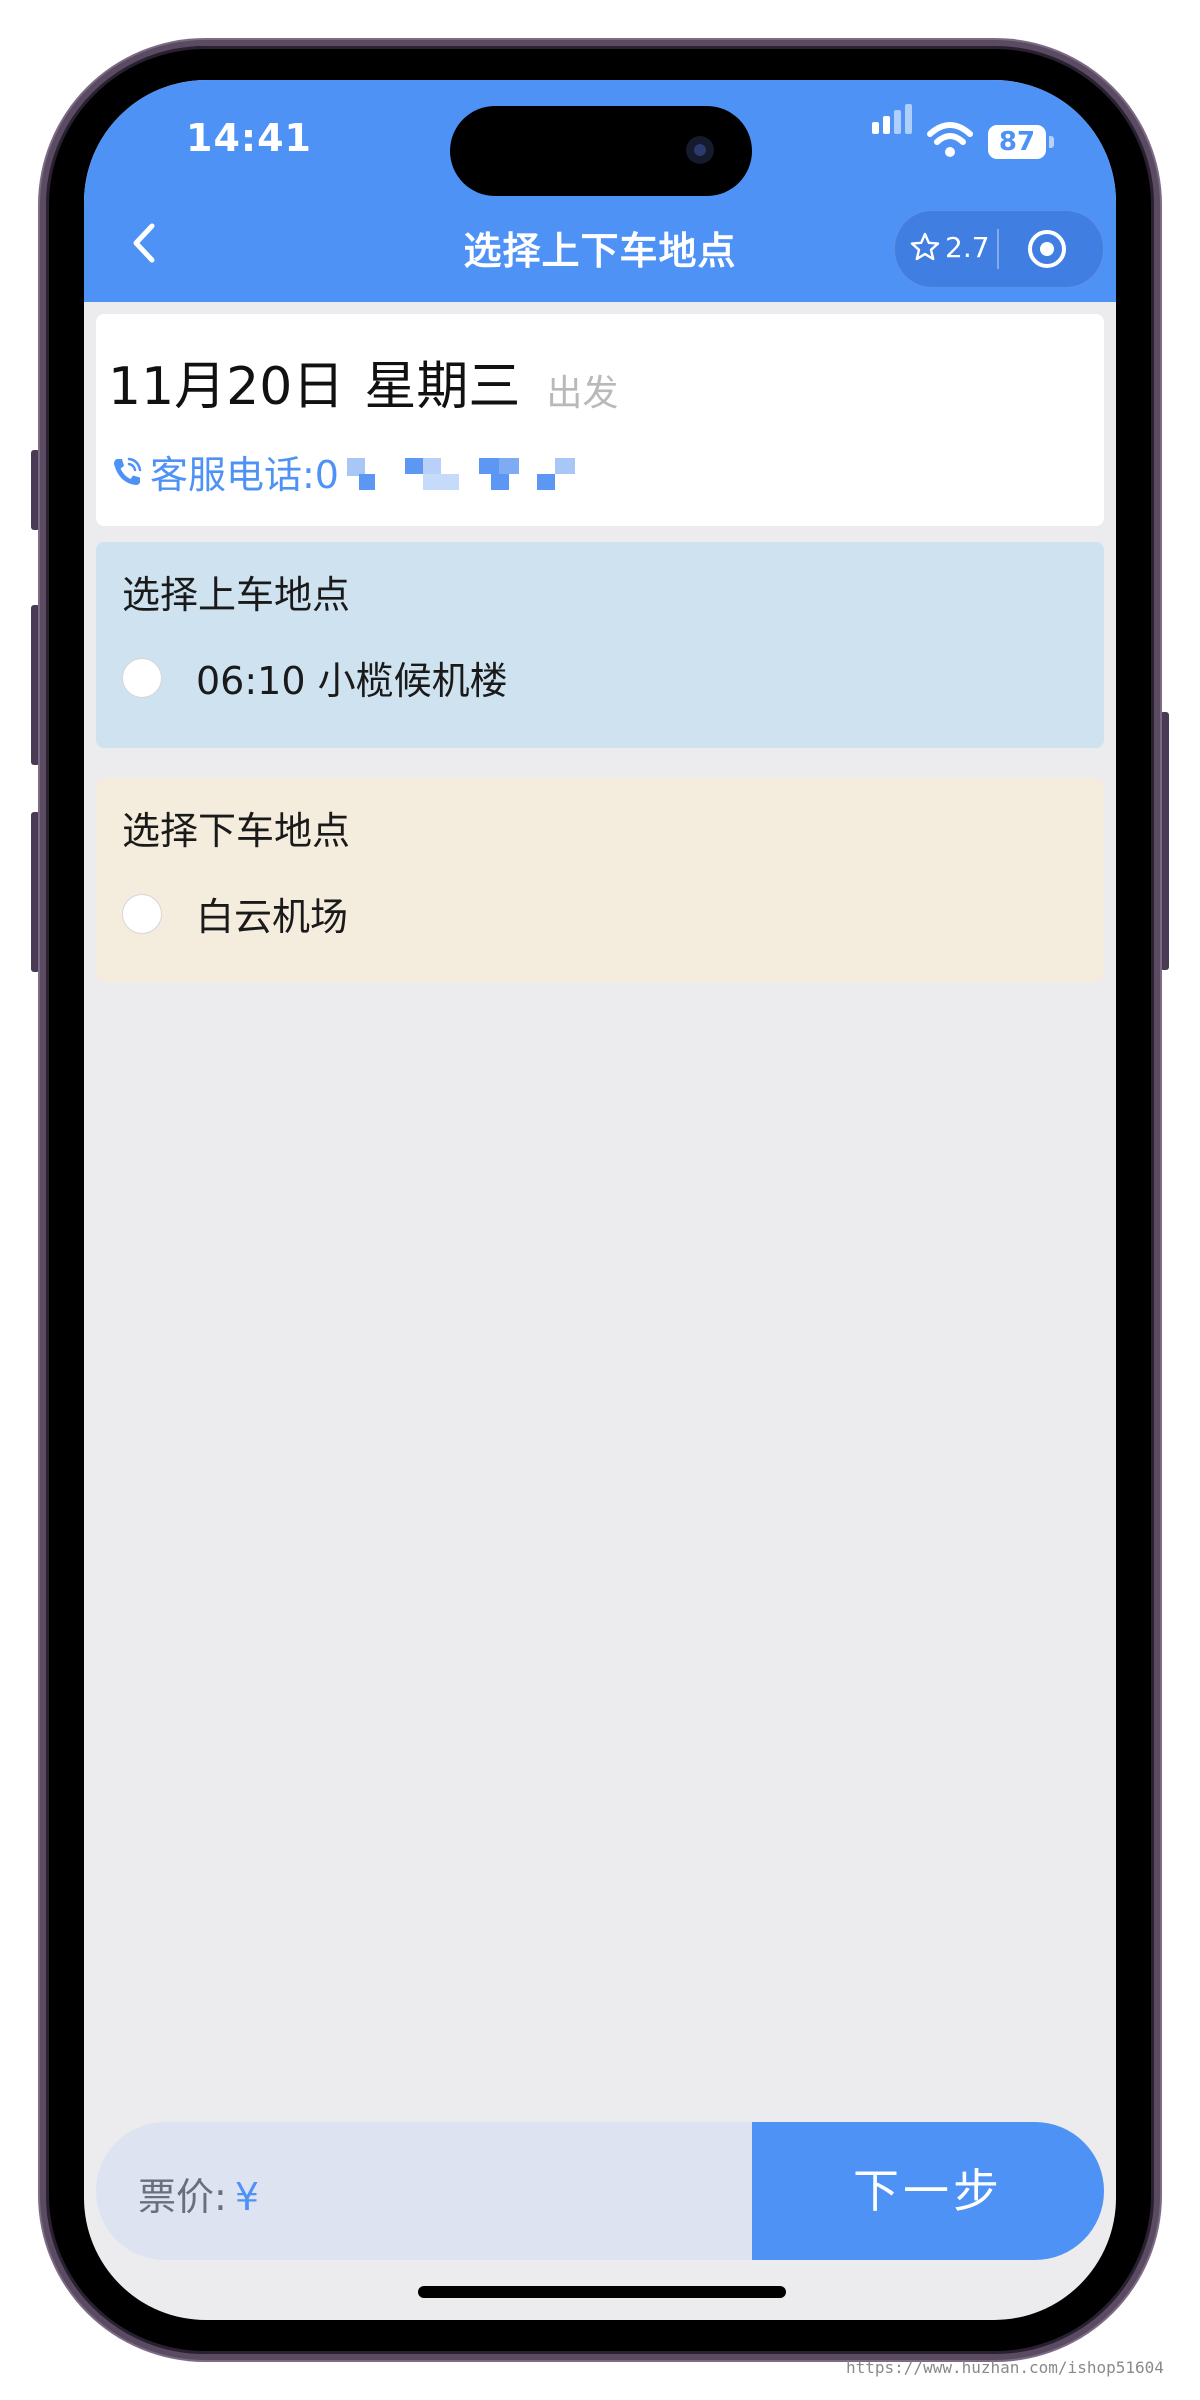  I want to click on mini-program-capsule: 2.7, so click(999, 249).